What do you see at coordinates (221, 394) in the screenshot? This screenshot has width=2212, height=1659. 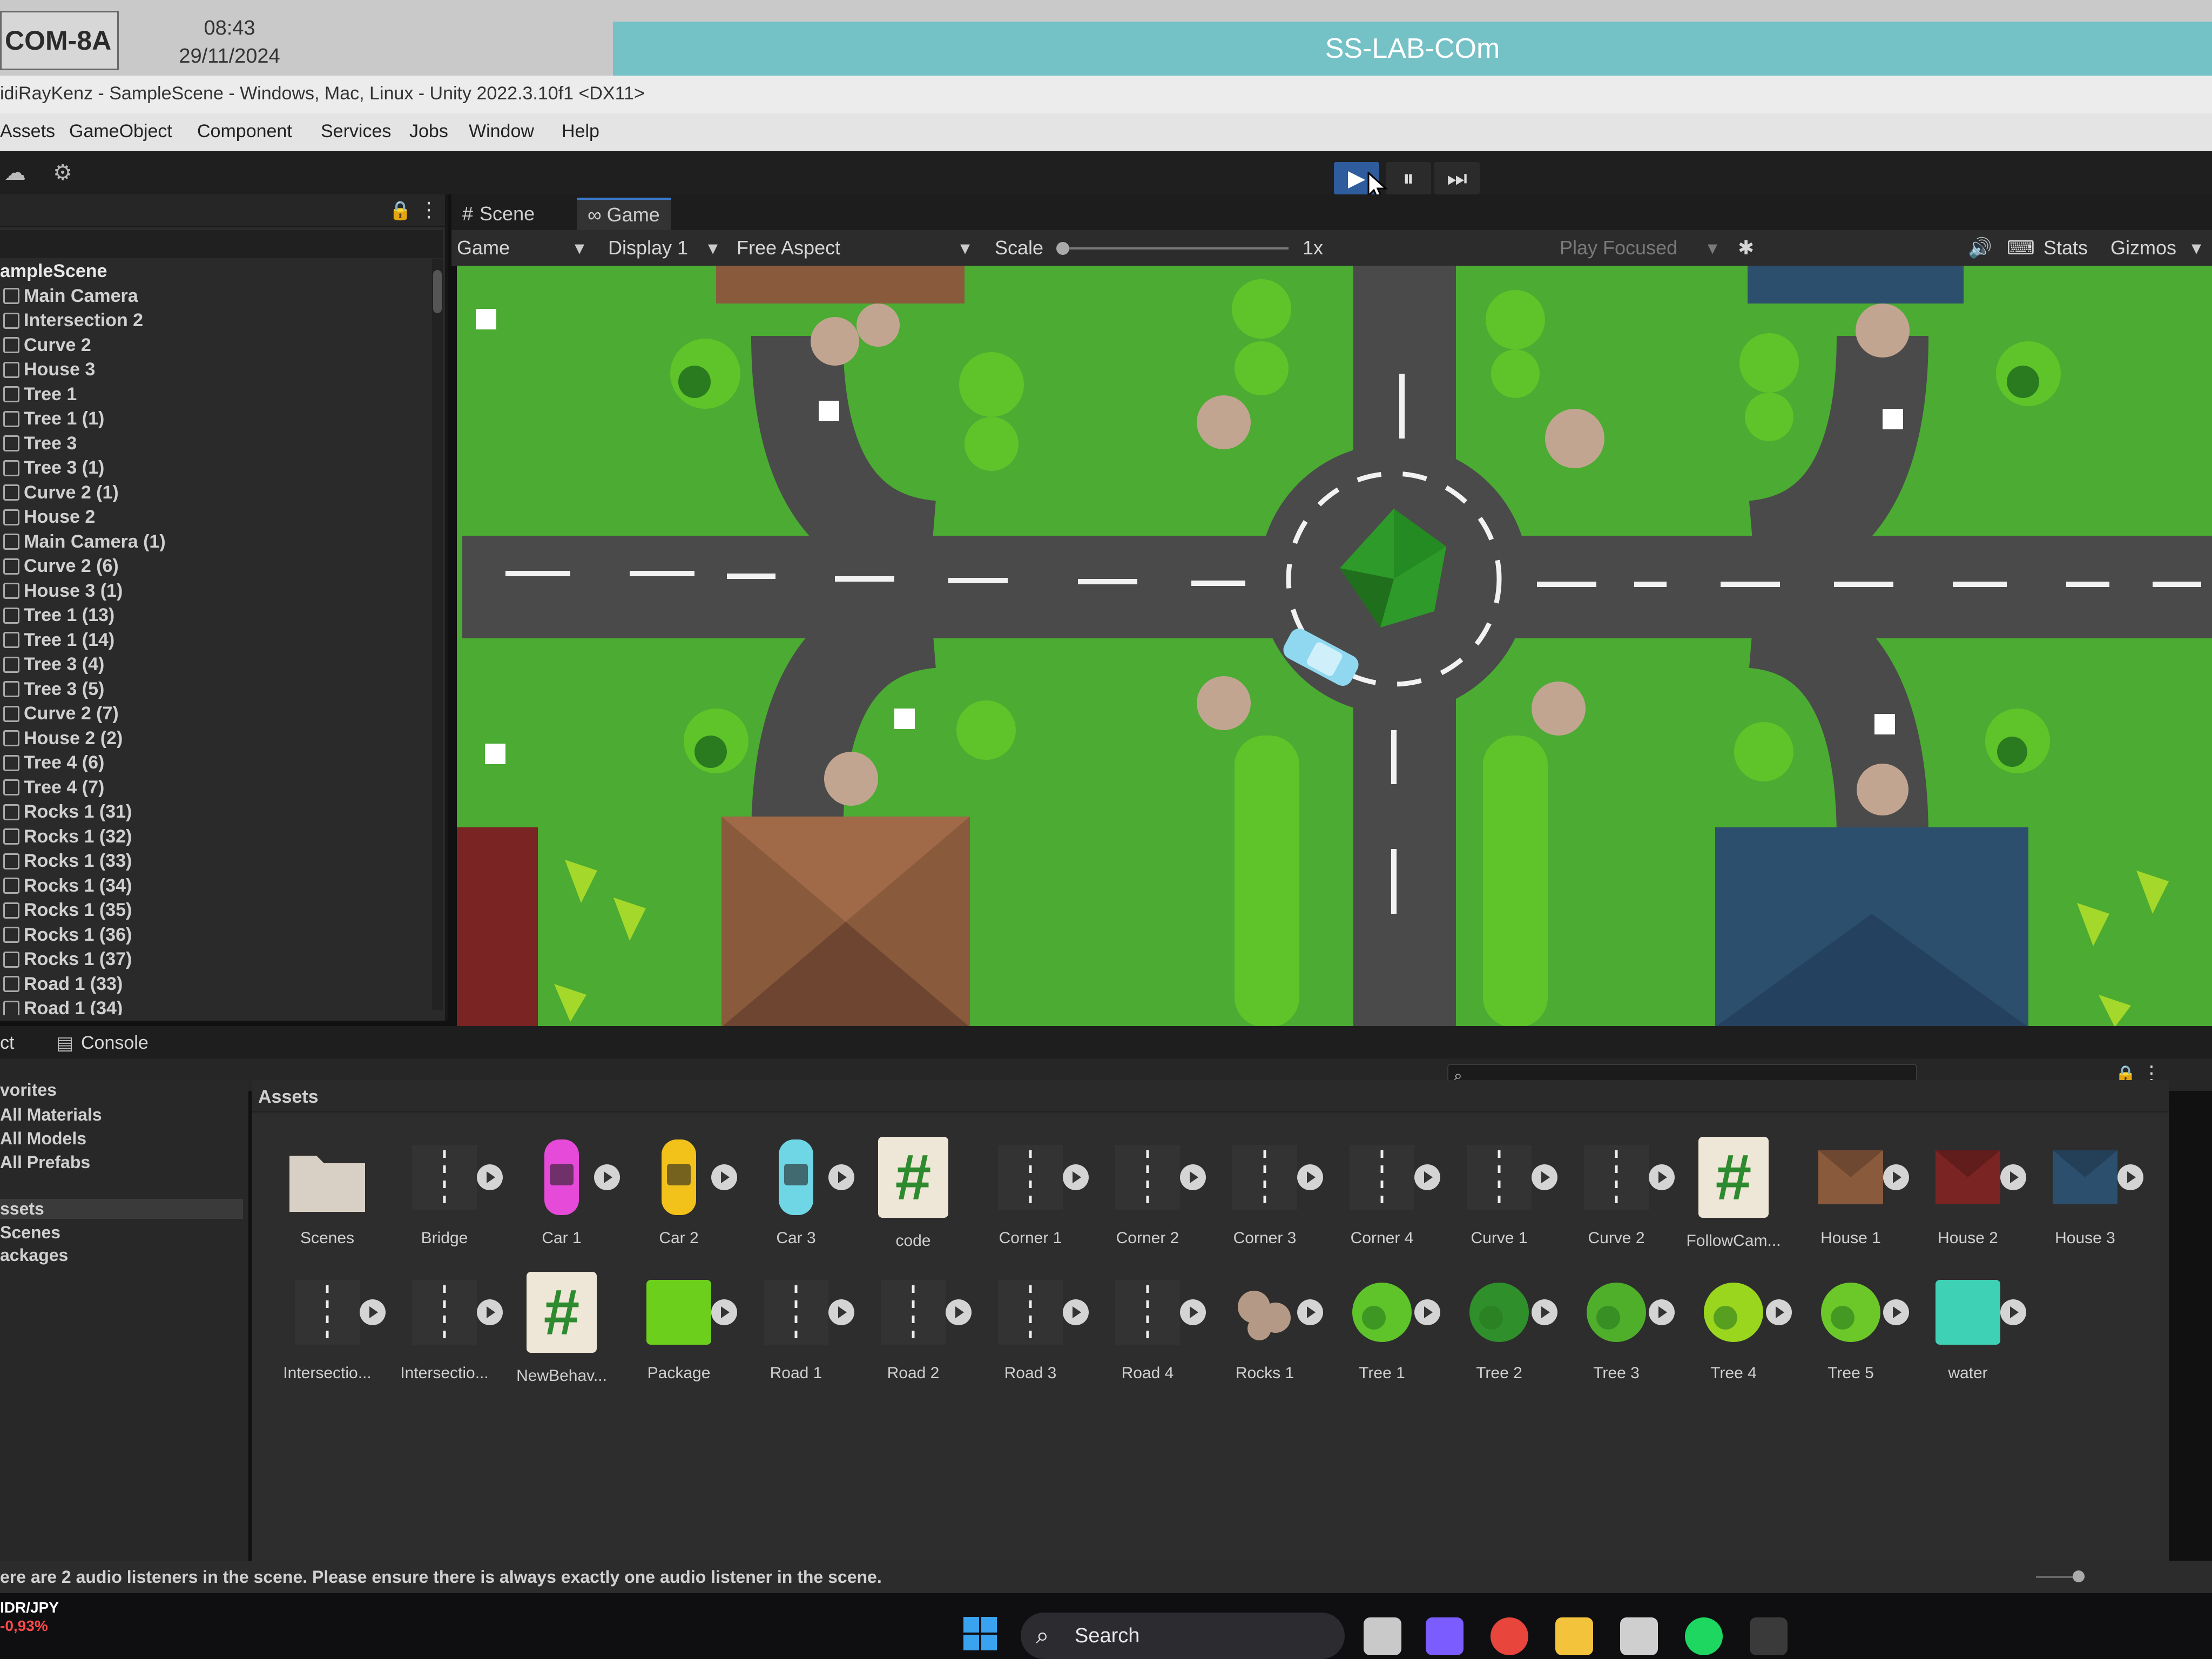 I see `hierarchy-item: Tree 1` at bounding box center [221, 394].